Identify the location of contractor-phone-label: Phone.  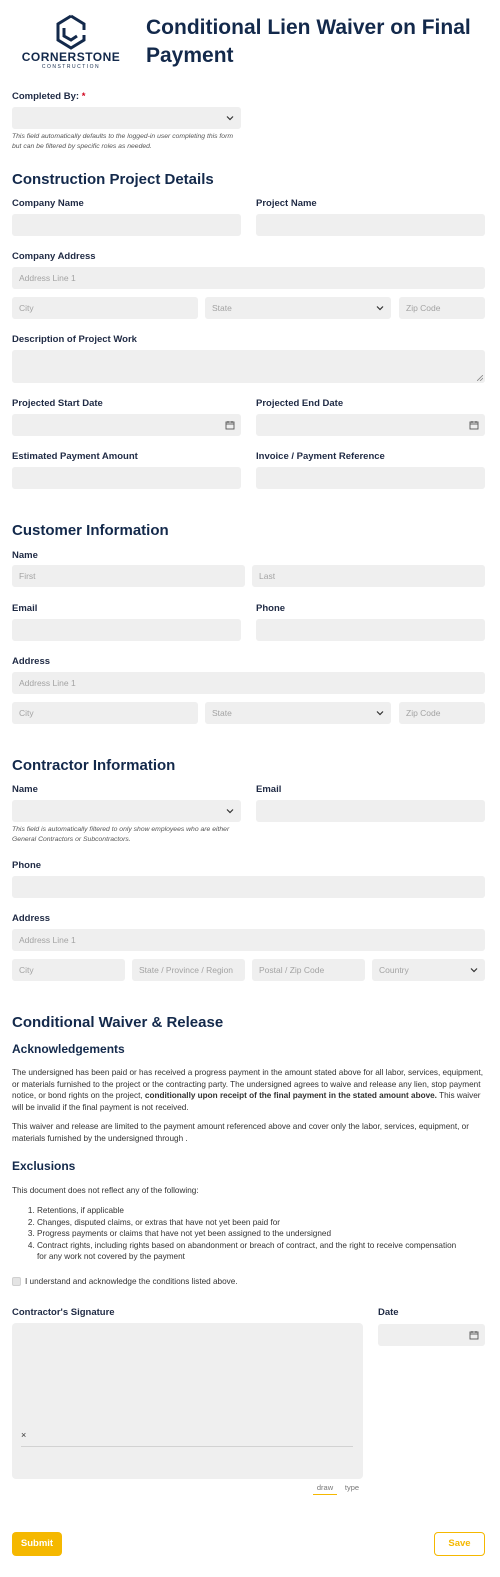
(27, 865).